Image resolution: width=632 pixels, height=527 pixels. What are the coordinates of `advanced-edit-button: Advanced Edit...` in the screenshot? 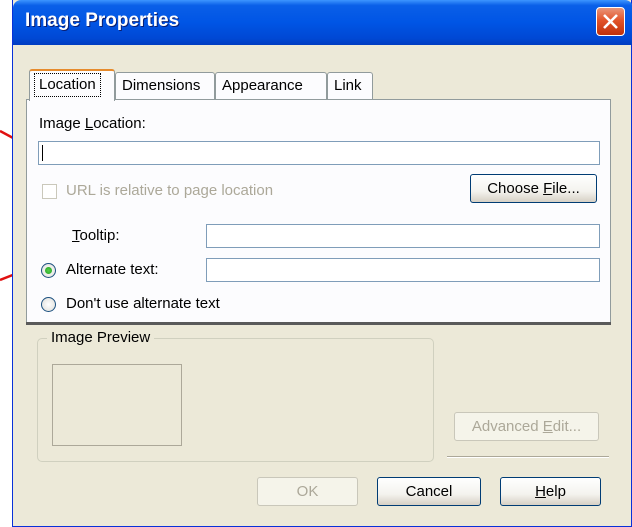 It's located at (526, 426).